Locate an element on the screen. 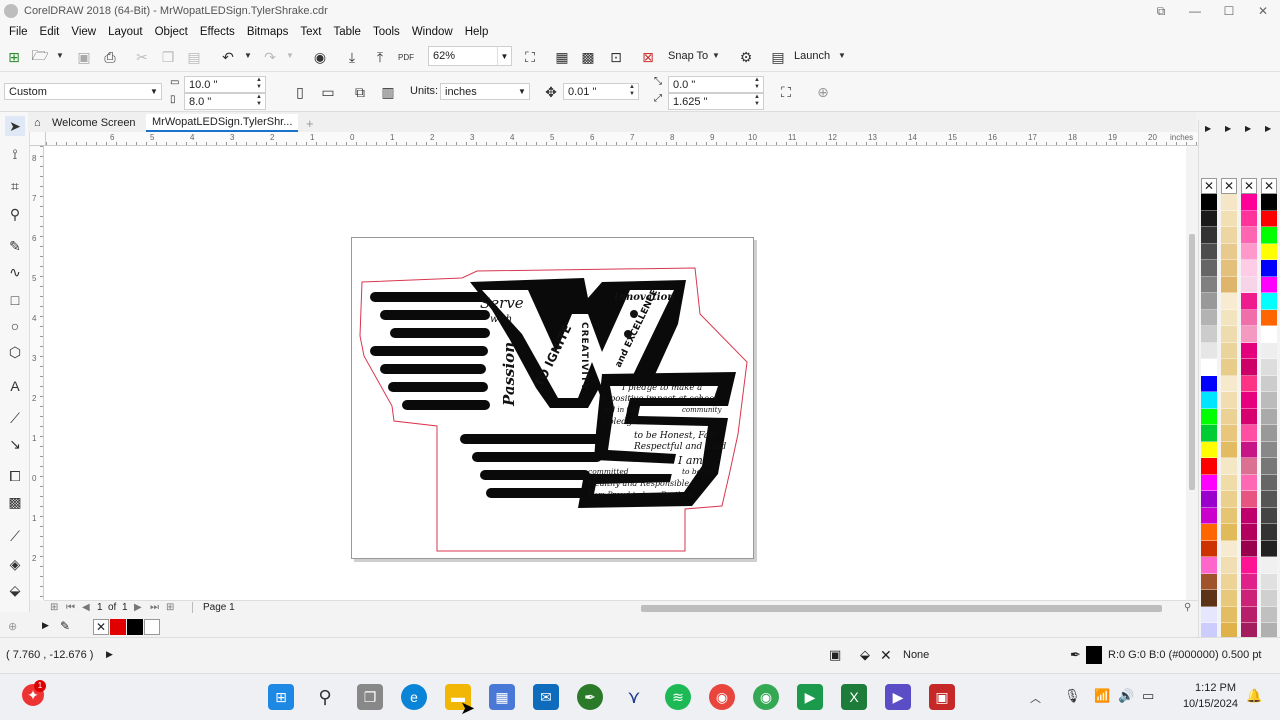 The image size is (1280, 720). doc-swatch-white is located at coordinates (152, 627).